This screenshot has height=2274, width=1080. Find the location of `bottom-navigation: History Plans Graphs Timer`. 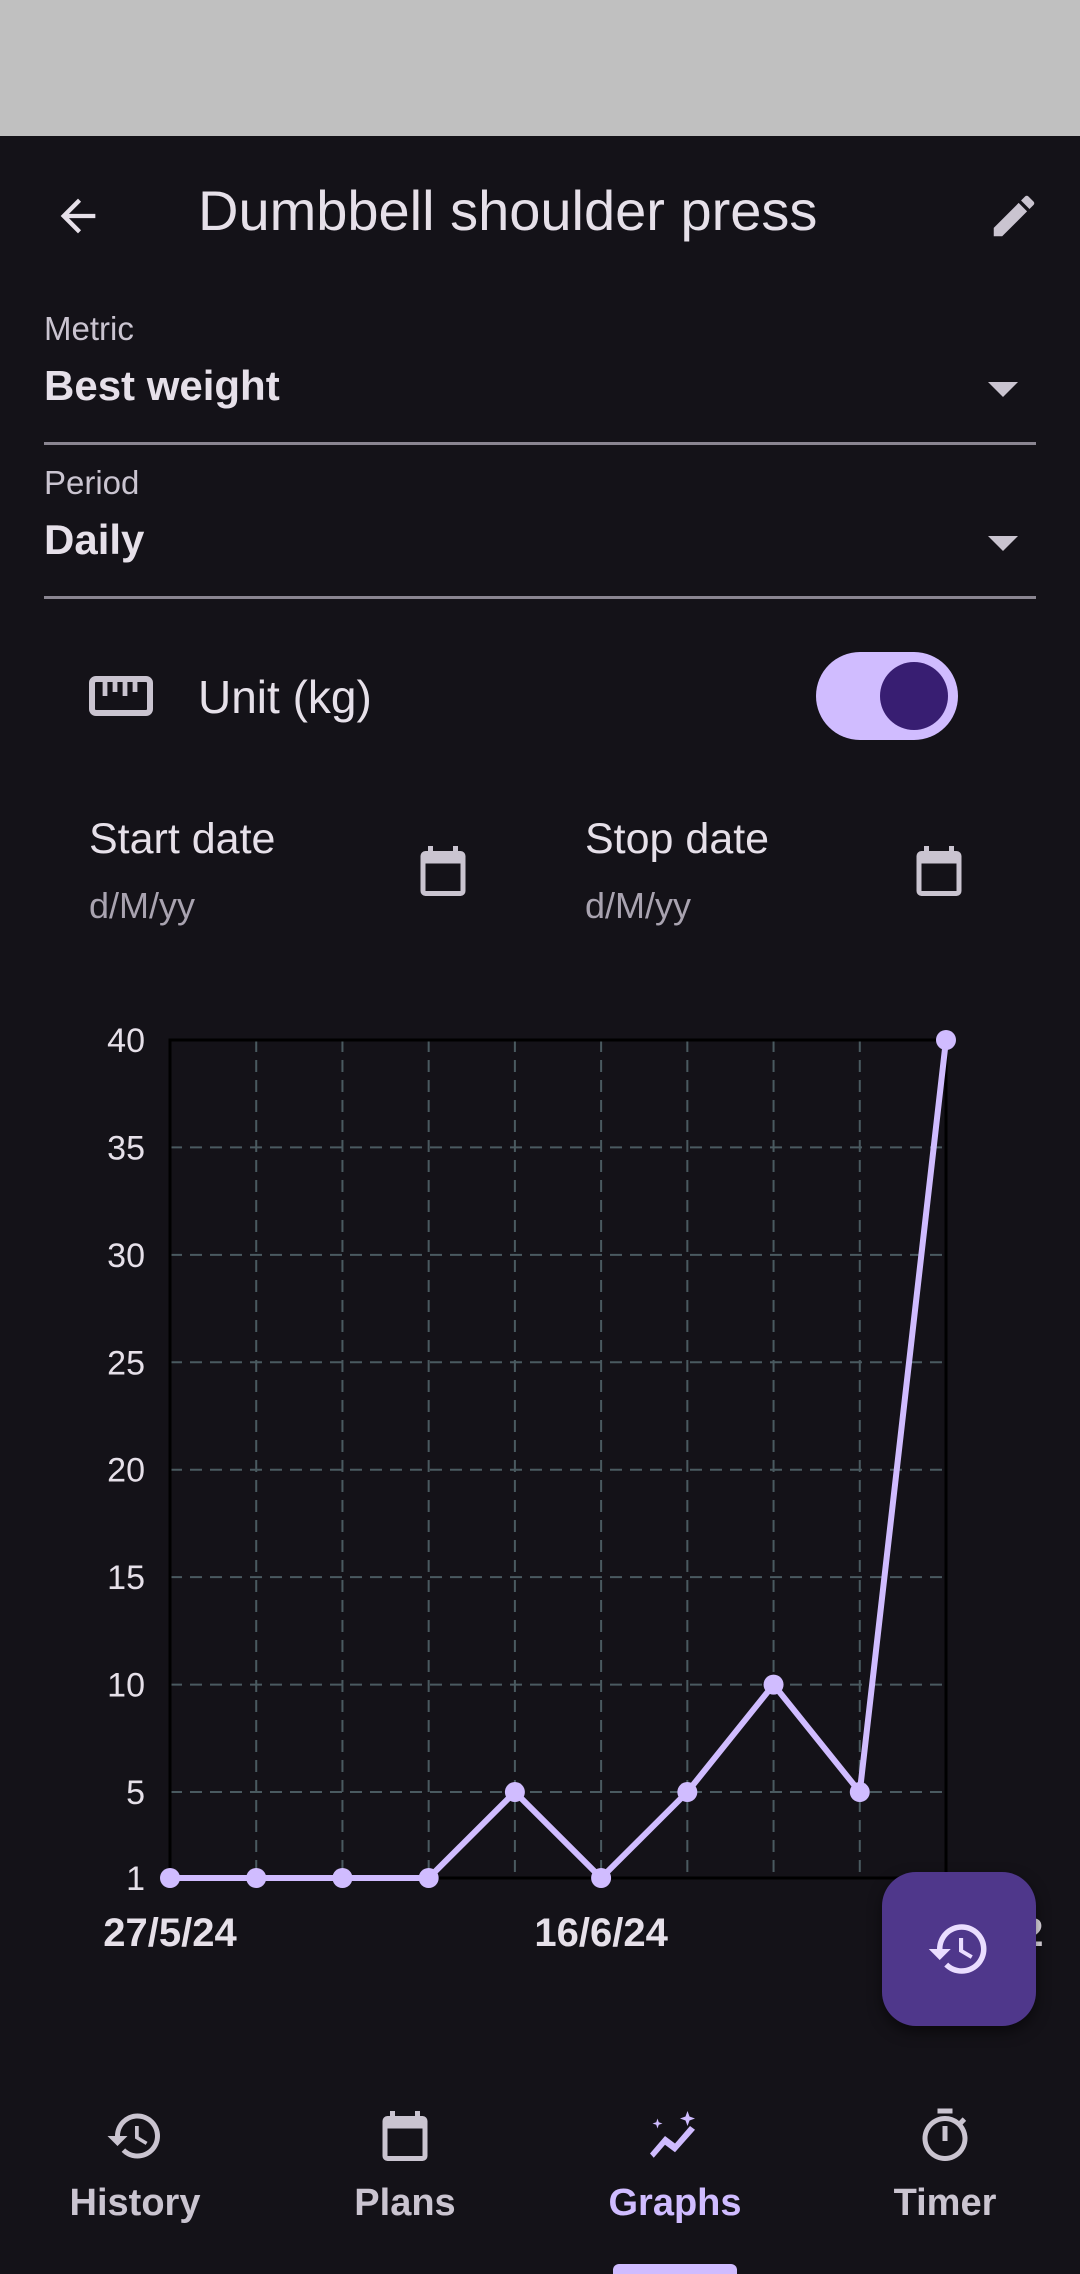

bottom-navigation: History Plans Graphs Timer is located at coordinates (540, 2169).